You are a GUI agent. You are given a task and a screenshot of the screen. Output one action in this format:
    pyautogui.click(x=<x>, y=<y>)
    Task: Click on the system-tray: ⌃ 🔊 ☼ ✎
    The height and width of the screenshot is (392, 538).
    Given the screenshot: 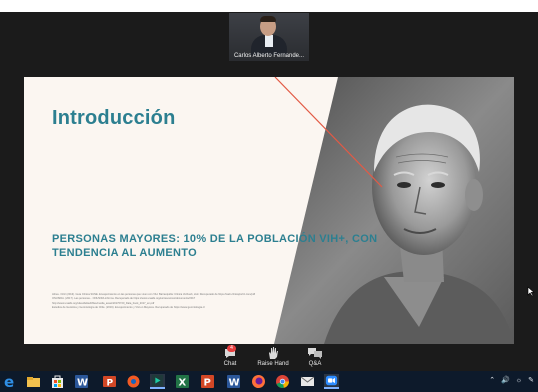 What is the action you would take?
    pyautogui.click(x=509, y=382)
    